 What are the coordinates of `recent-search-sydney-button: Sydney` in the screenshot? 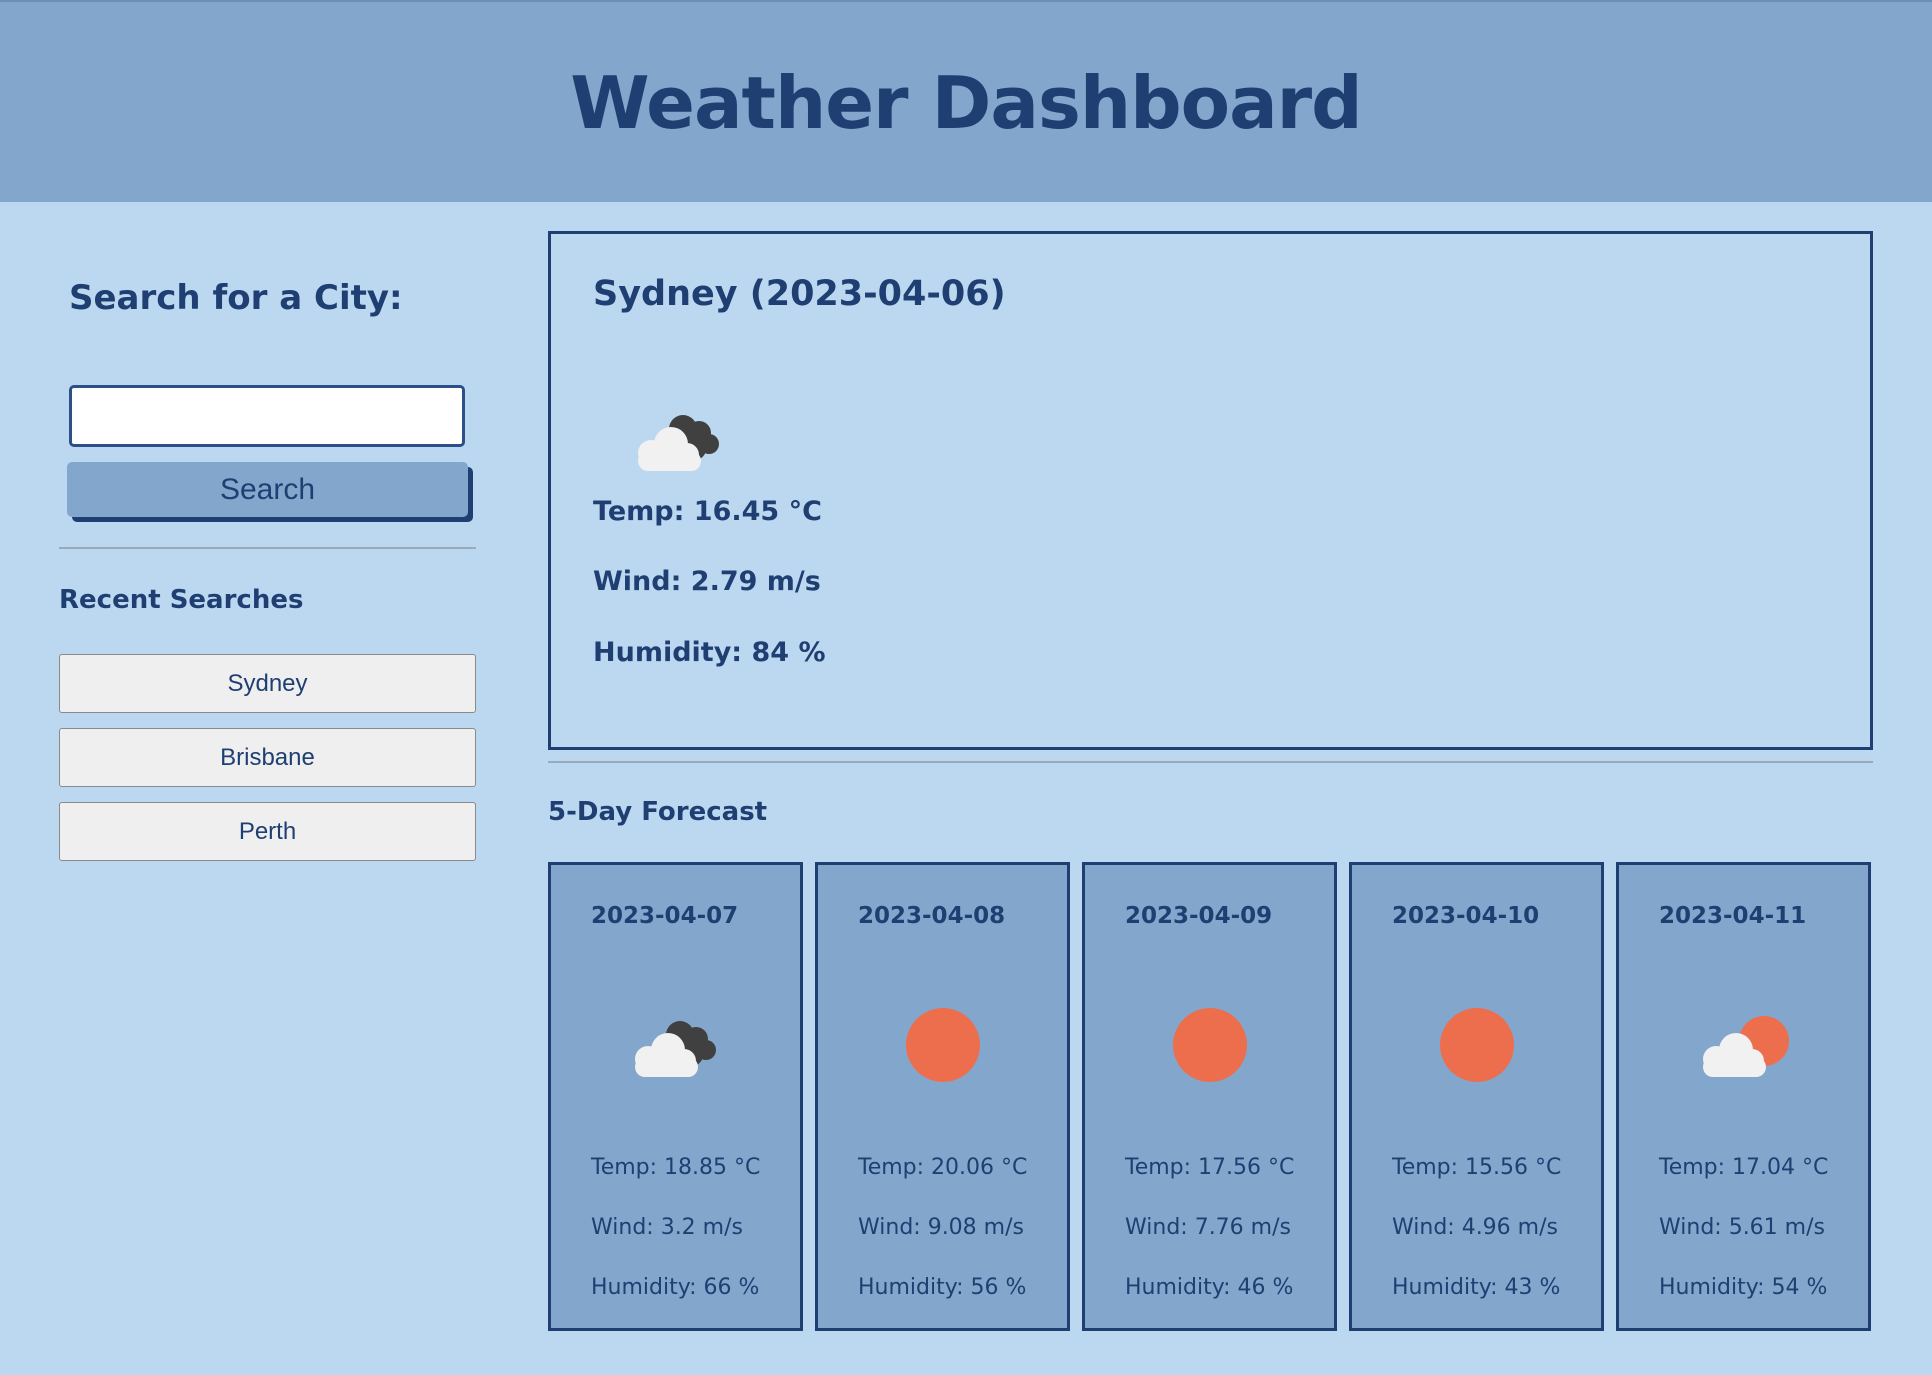 It's located at (267, 683).